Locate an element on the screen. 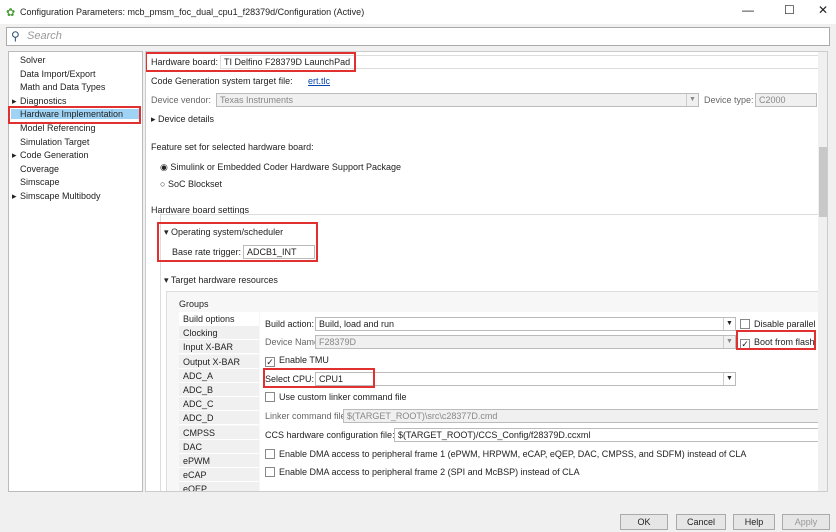 The width and height of the screenshot is (836, 532). codegen-label: Code Generation system target file: is located at coordinates (222, 81).